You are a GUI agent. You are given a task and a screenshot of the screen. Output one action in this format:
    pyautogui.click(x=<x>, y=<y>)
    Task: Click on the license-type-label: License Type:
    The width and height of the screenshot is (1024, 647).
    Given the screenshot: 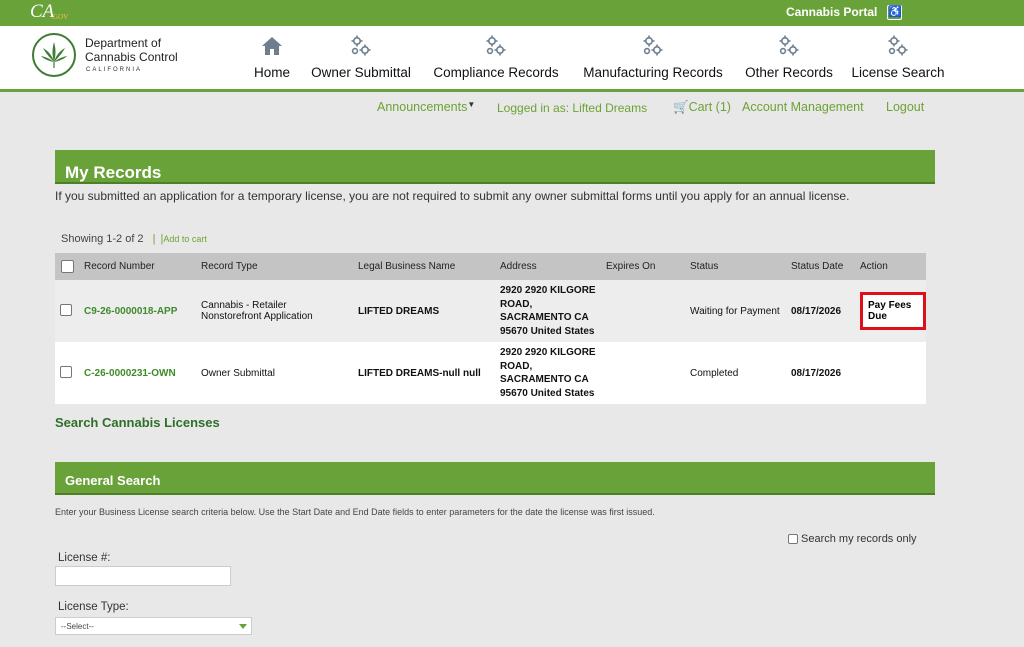 What is the action you would take?
    pyautogui.click(x=93, y=607)
    